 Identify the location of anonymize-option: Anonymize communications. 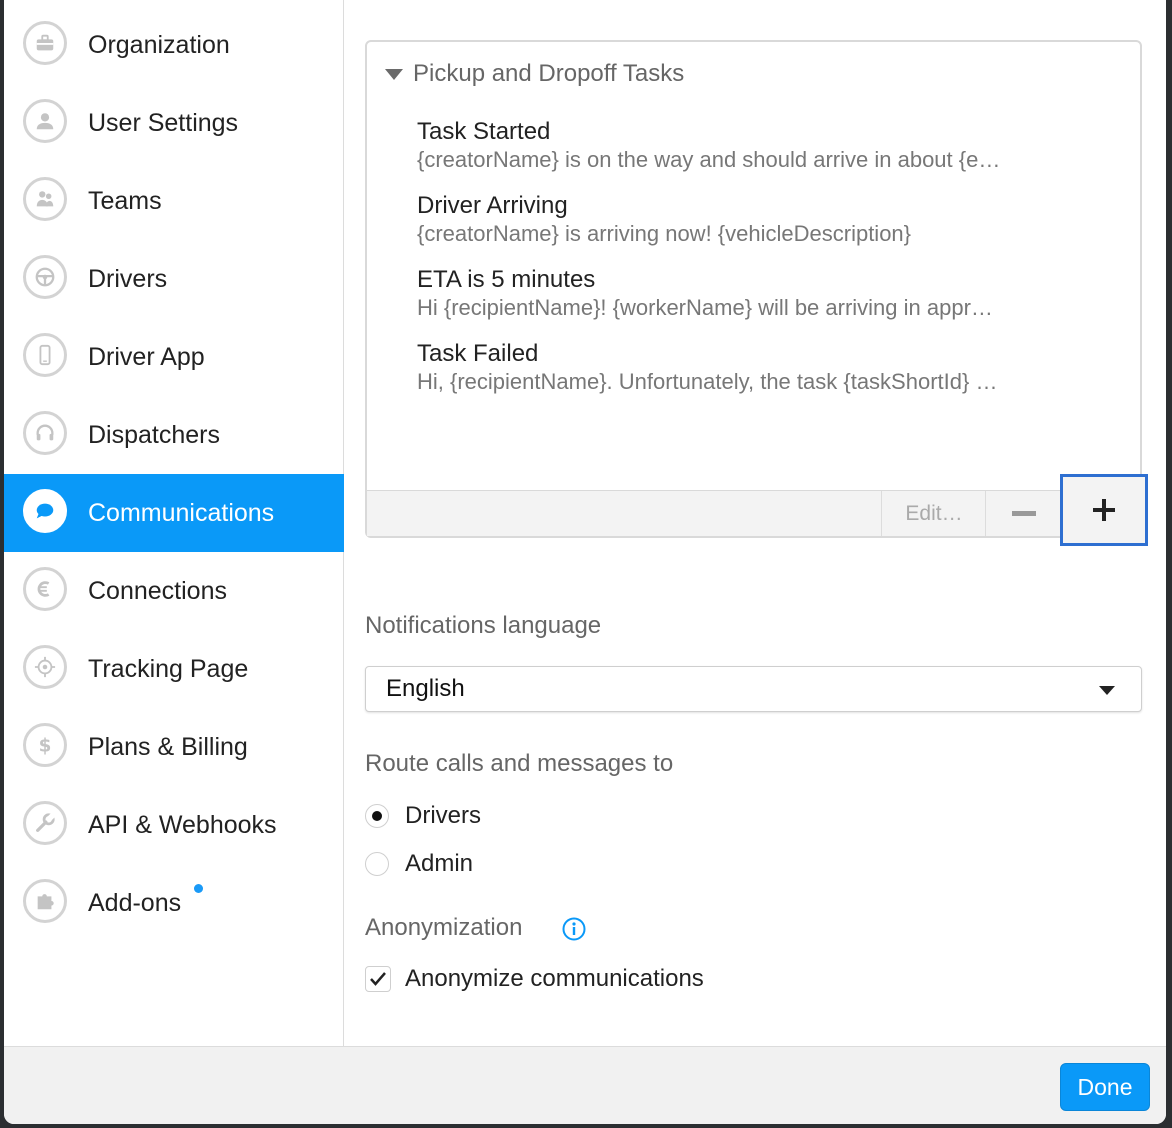
(534, 979).